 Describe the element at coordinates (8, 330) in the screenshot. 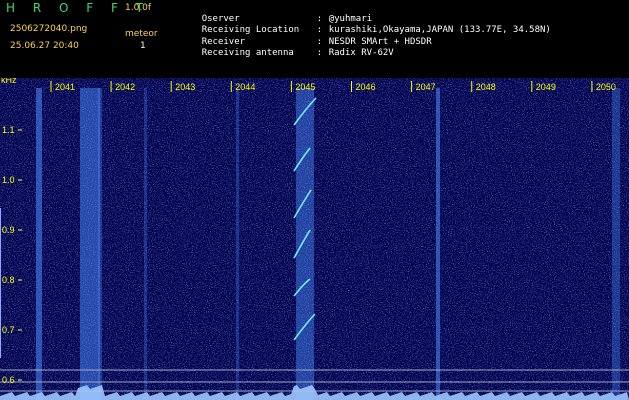

I see `y-tick-label: 0.7` at that location.